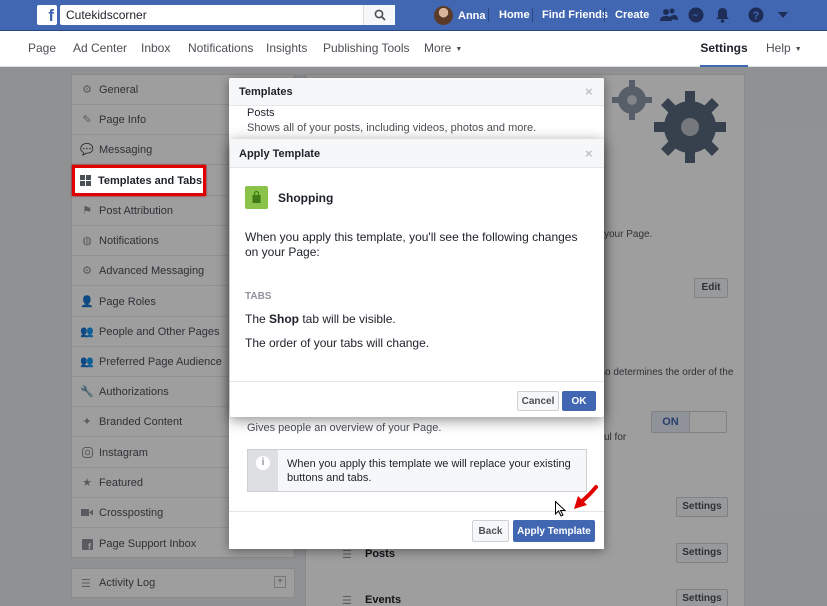  What do you see at coordinates (286, 48) in the screenshot?
I see `nav-insights: Insights` at bounding box center [286, 48].